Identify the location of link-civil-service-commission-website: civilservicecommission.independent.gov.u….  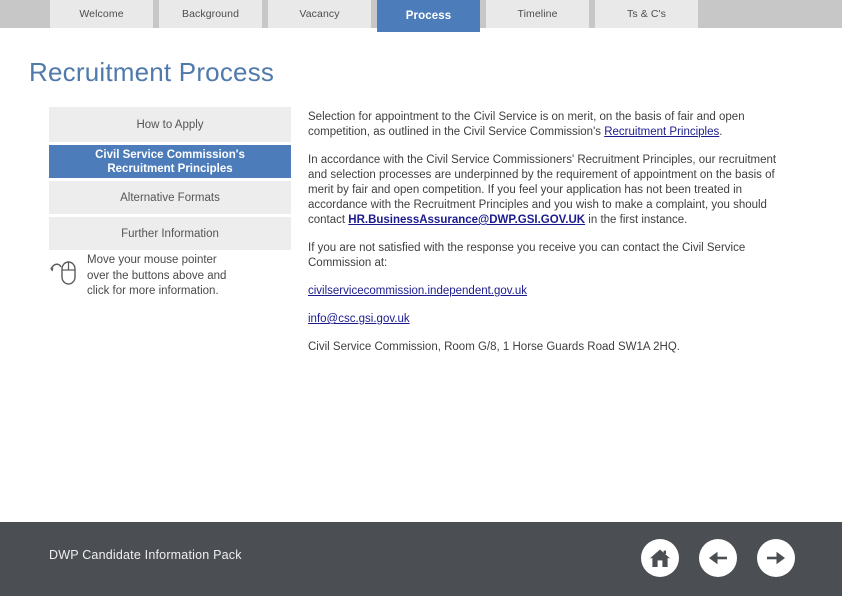
(417, 291).